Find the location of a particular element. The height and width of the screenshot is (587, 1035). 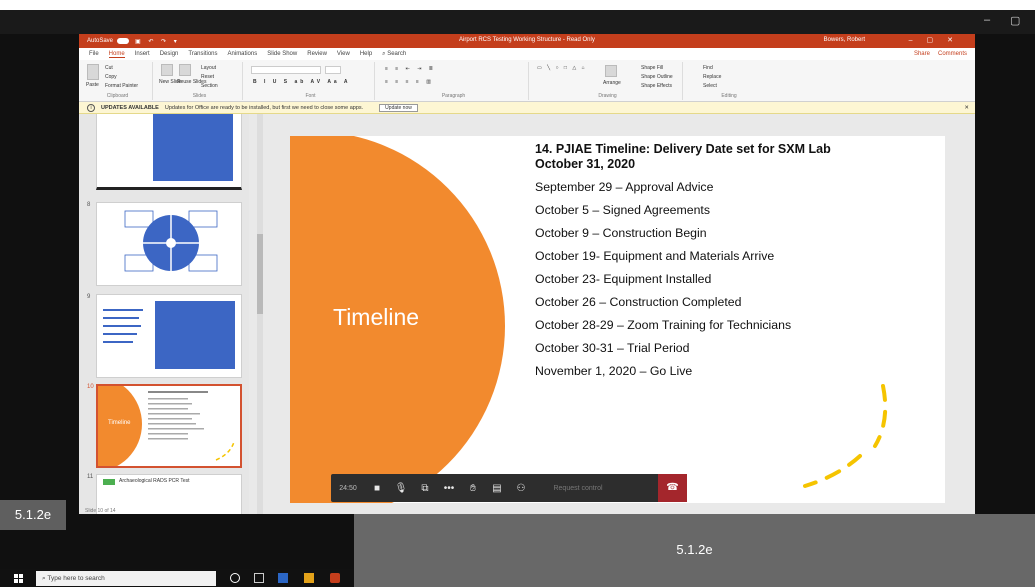

taskbar: ⌕ Type here to search is located at coordinates (177, 578).